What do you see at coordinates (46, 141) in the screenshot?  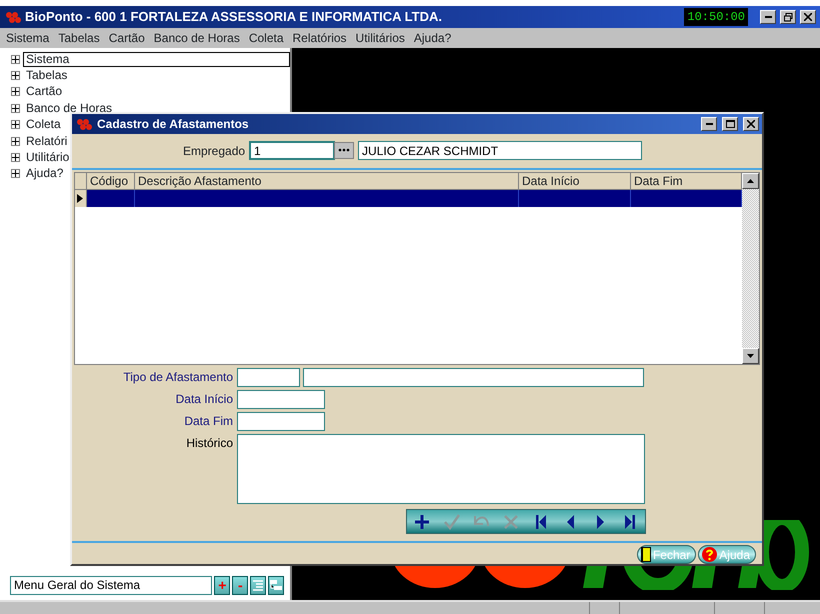 I see `tree-item: Relatóri` at bounding box center [46, 141].